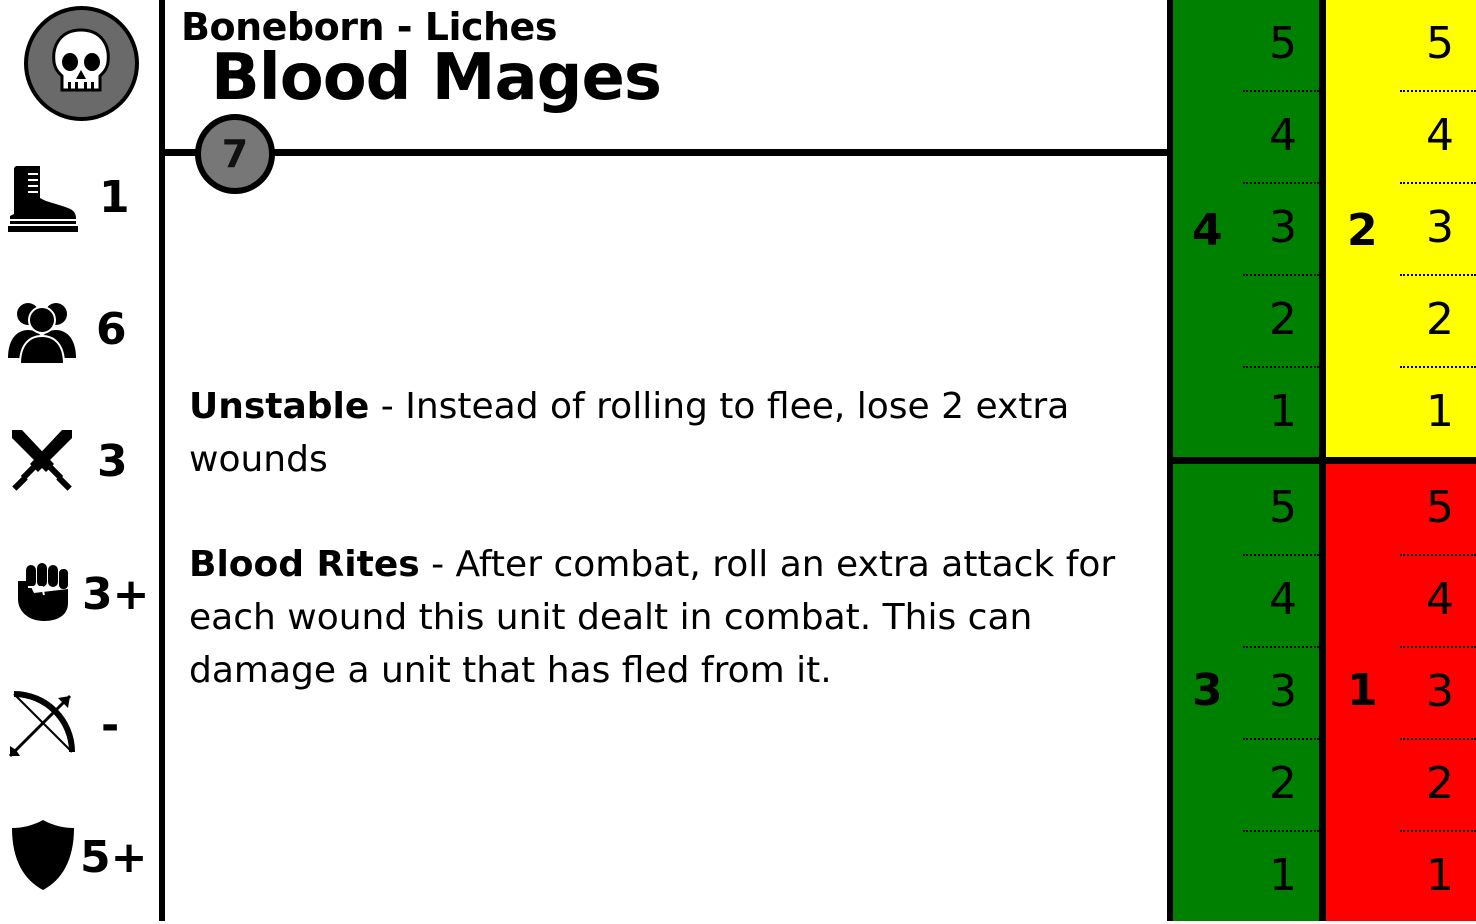 Image resolution: width=1476 pixels, height=924 pixels. I want to click on stat-melee-value: 3+, so click(116, 594).